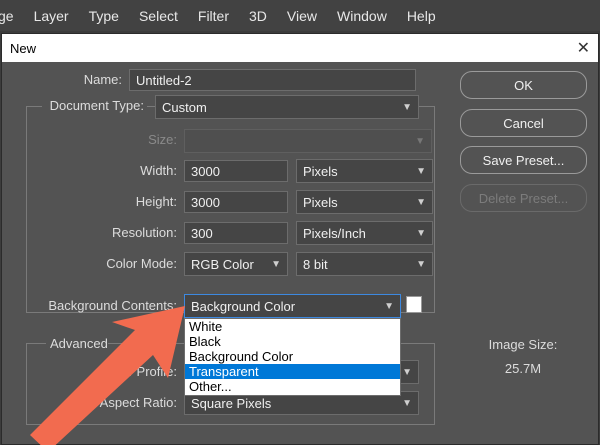  What do you see at coordinates (107, 375) in the screenshot?
I see `annotation-arrow-icon` at bounding box center [107, 375].